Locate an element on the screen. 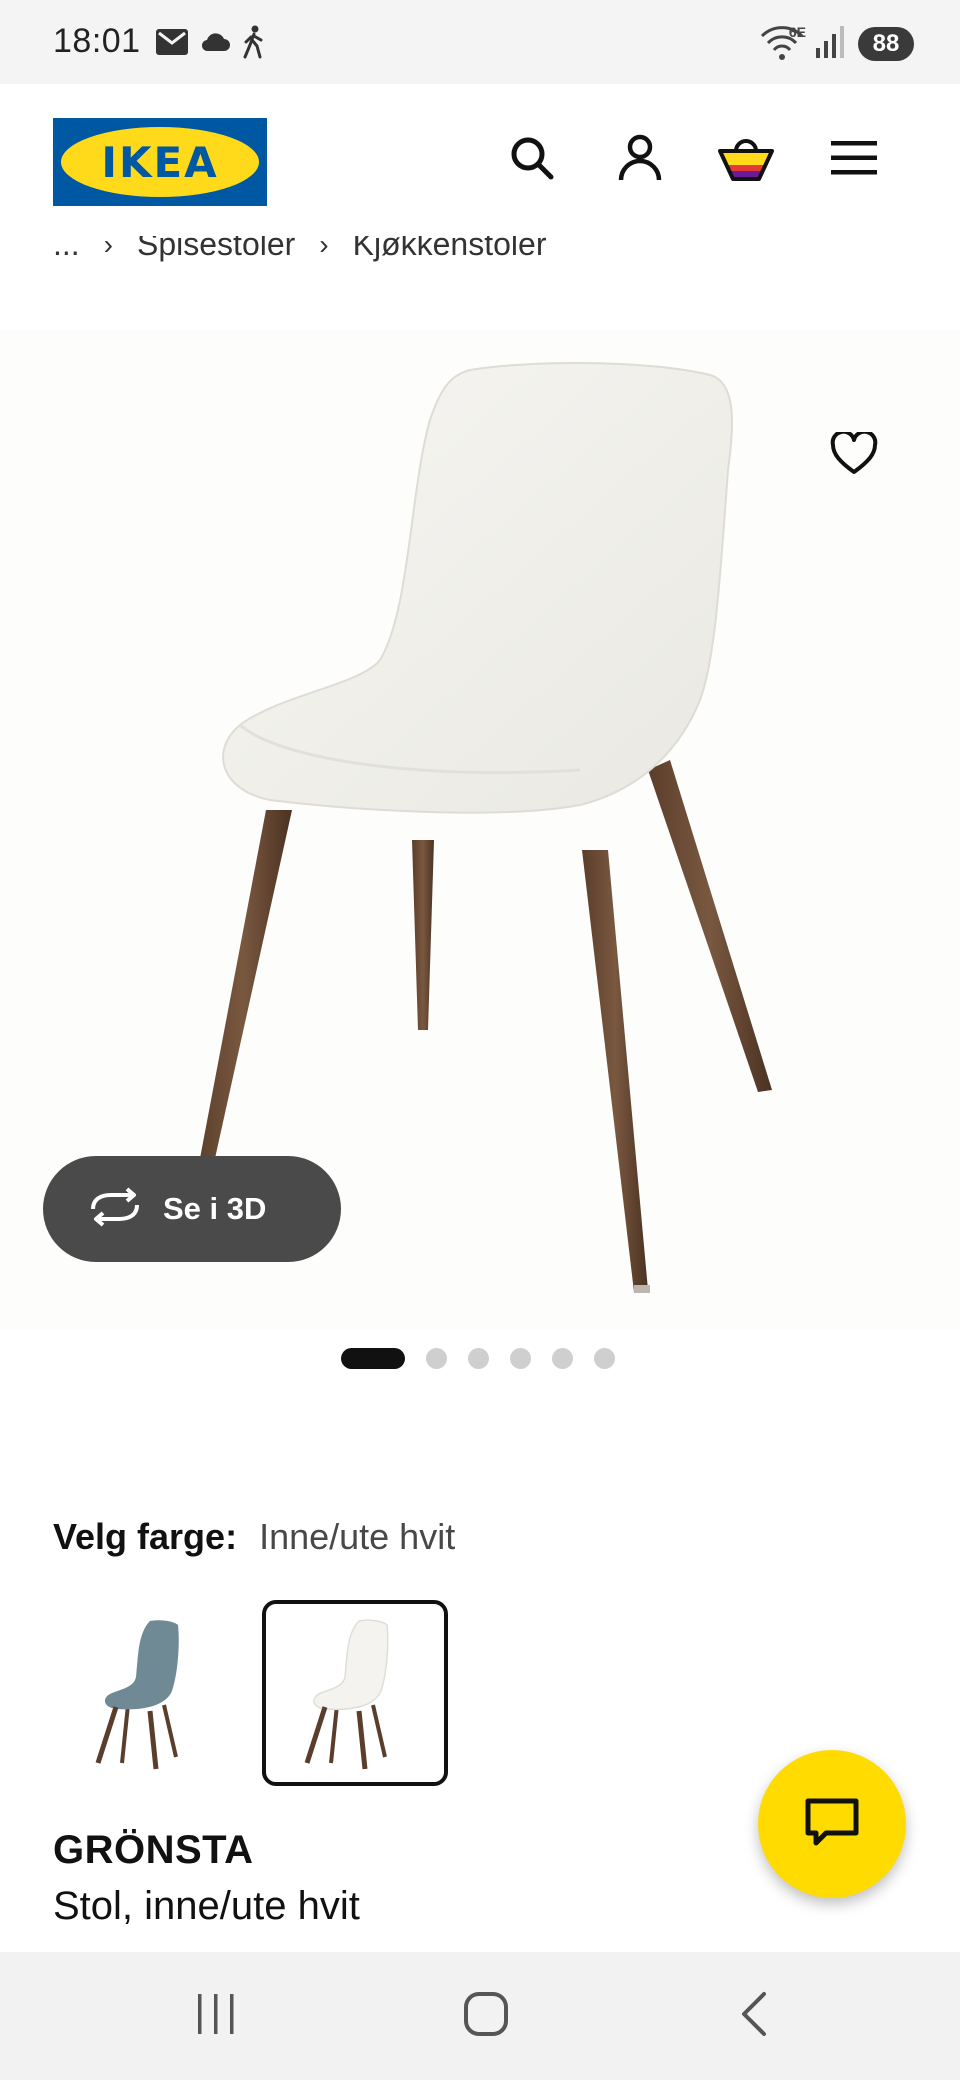  see-in-3d-label: Se i 3D is located at coordinates (215, 1208).